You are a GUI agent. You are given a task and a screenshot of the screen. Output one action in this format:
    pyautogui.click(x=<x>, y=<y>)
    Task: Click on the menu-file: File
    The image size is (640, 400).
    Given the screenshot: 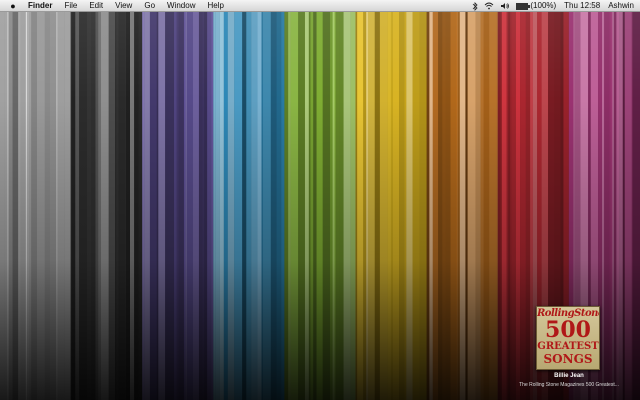 What is the action you would take?
    pyautogui.click(x=70, y=6)
    